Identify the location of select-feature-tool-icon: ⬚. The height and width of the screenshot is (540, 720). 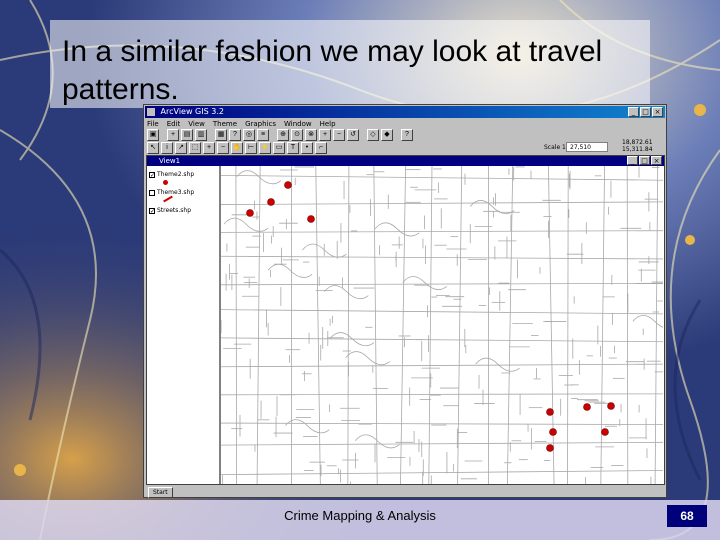
(195, 148).